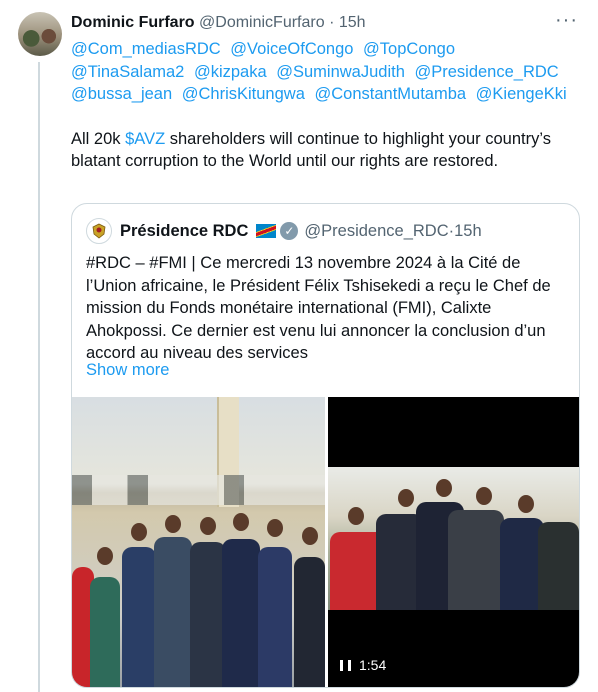  What do you see at coordinates (486, 72) in the screenshot?
I see `mention-link: @Presidence_RDC` at bounding box center [486, 72].